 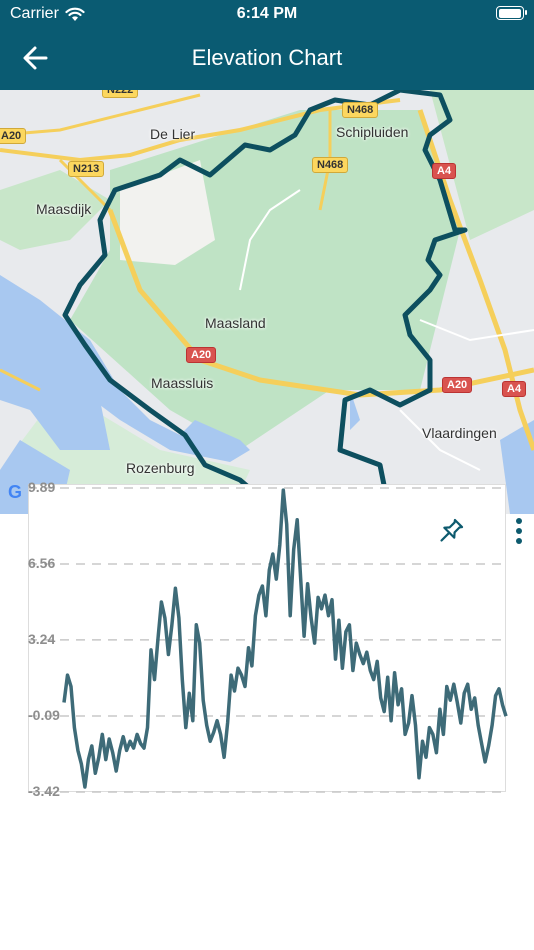 What do you see at coordinates (42, 487) in the screenshot?
I see `y-tick-label: 9.89` at bounding box center [42, 487].